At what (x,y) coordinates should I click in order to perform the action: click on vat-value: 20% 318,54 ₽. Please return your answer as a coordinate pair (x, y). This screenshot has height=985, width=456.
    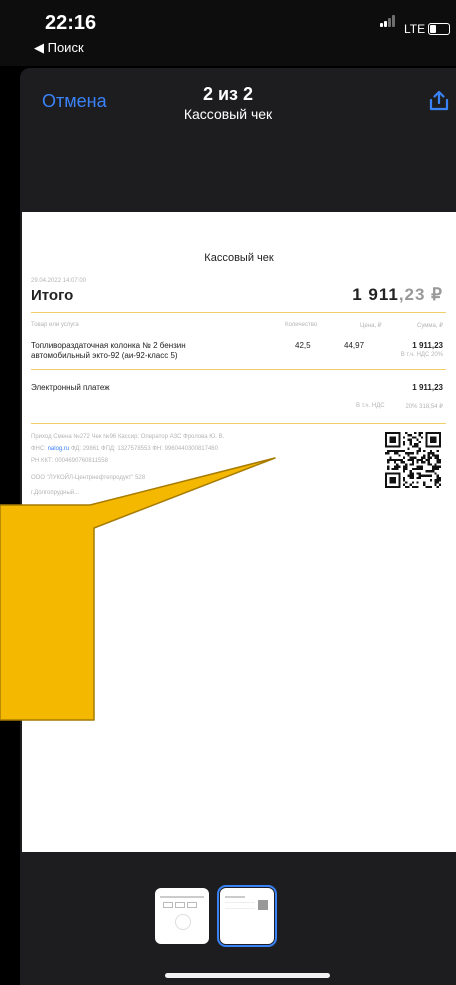
    Looking at the image, I should click on (424, 407).